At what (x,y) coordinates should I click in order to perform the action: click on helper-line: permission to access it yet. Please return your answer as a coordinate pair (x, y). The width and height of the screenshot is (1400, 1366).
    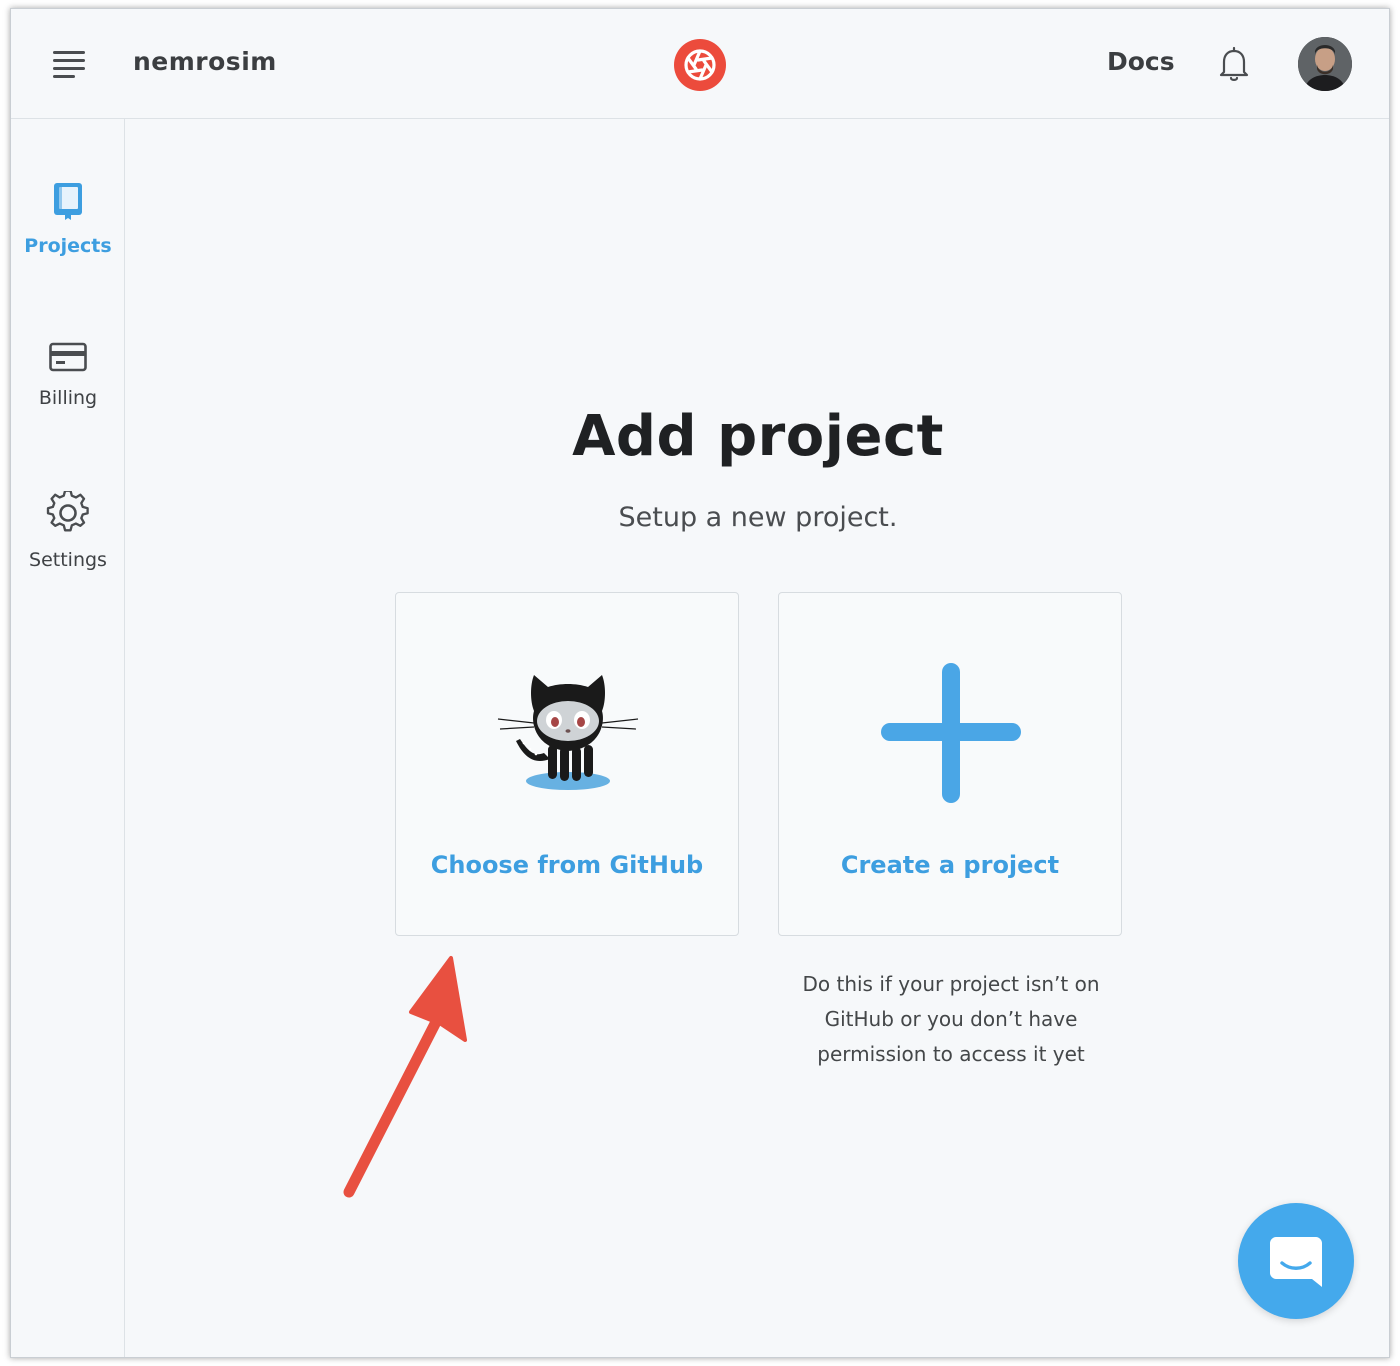
    Looking at the image, I should click on (951, 1054).